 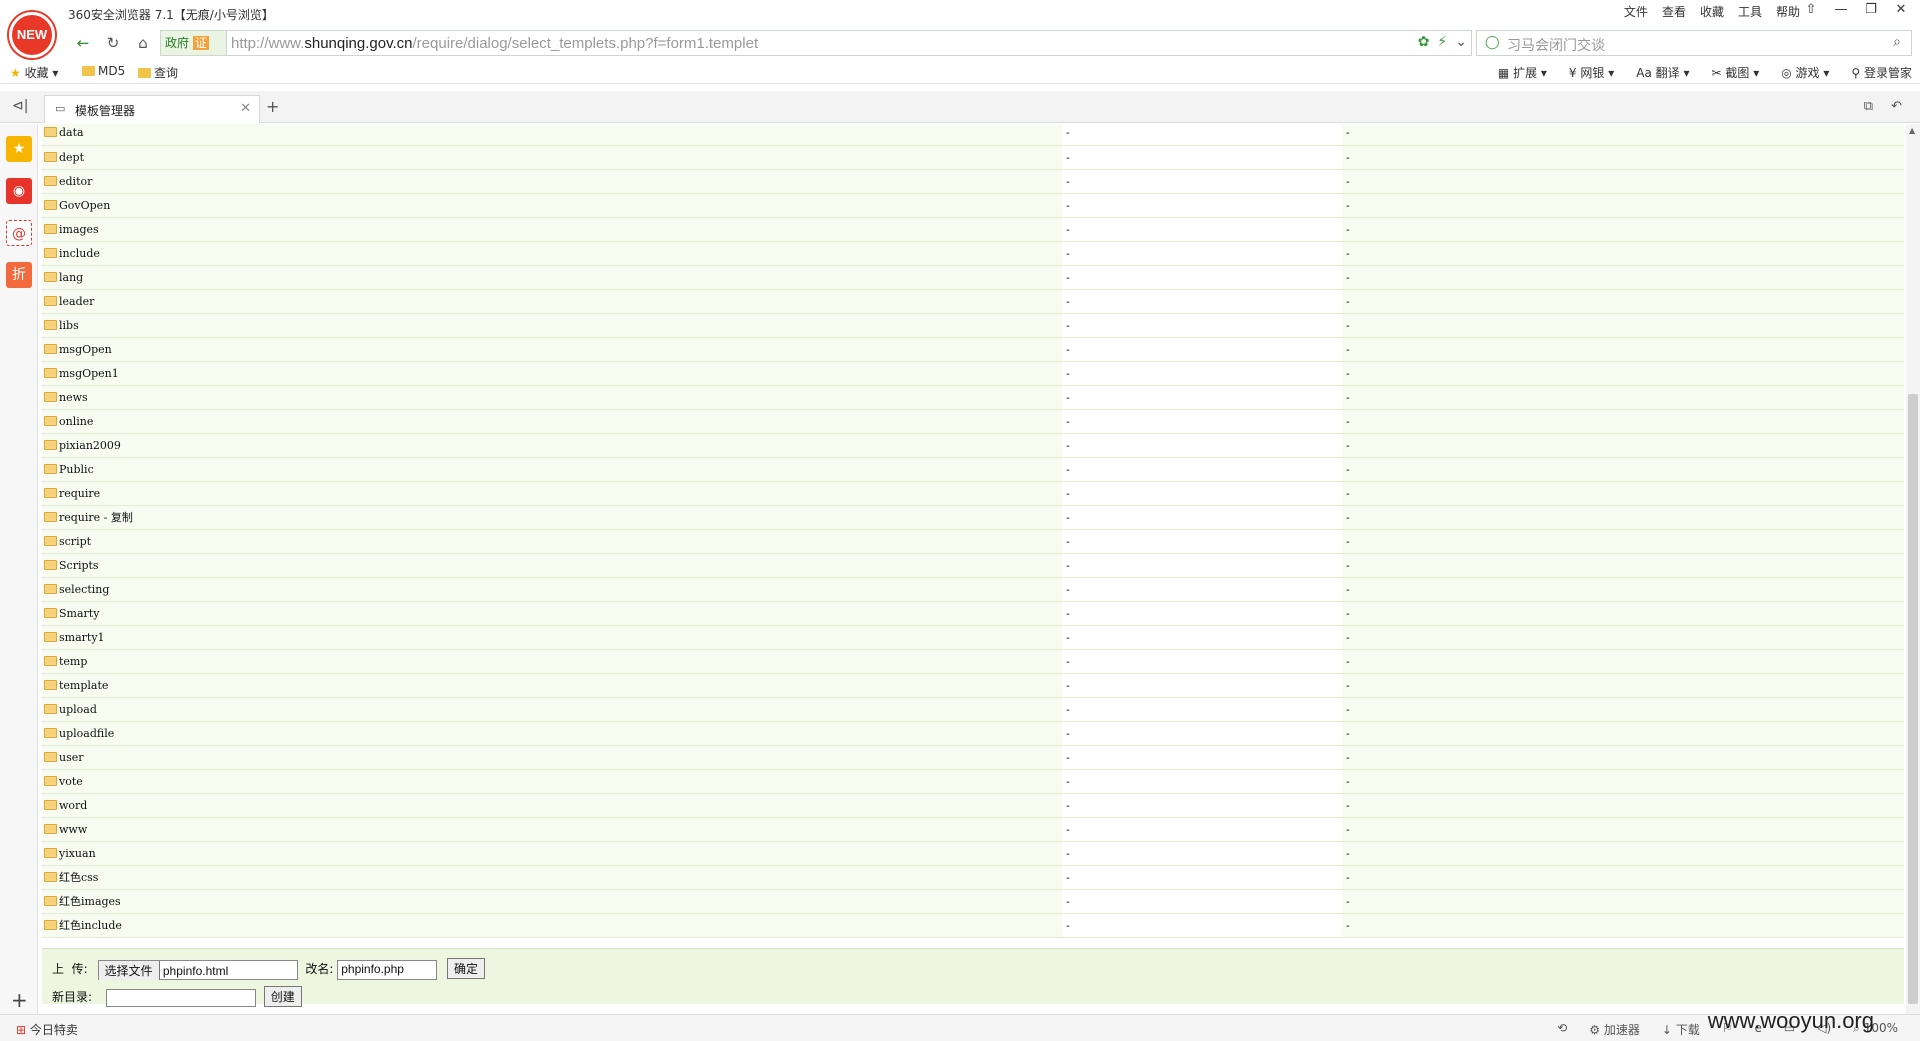 I want to click on speed-mode-icon: ⚡, so click(x=1442, y=42).